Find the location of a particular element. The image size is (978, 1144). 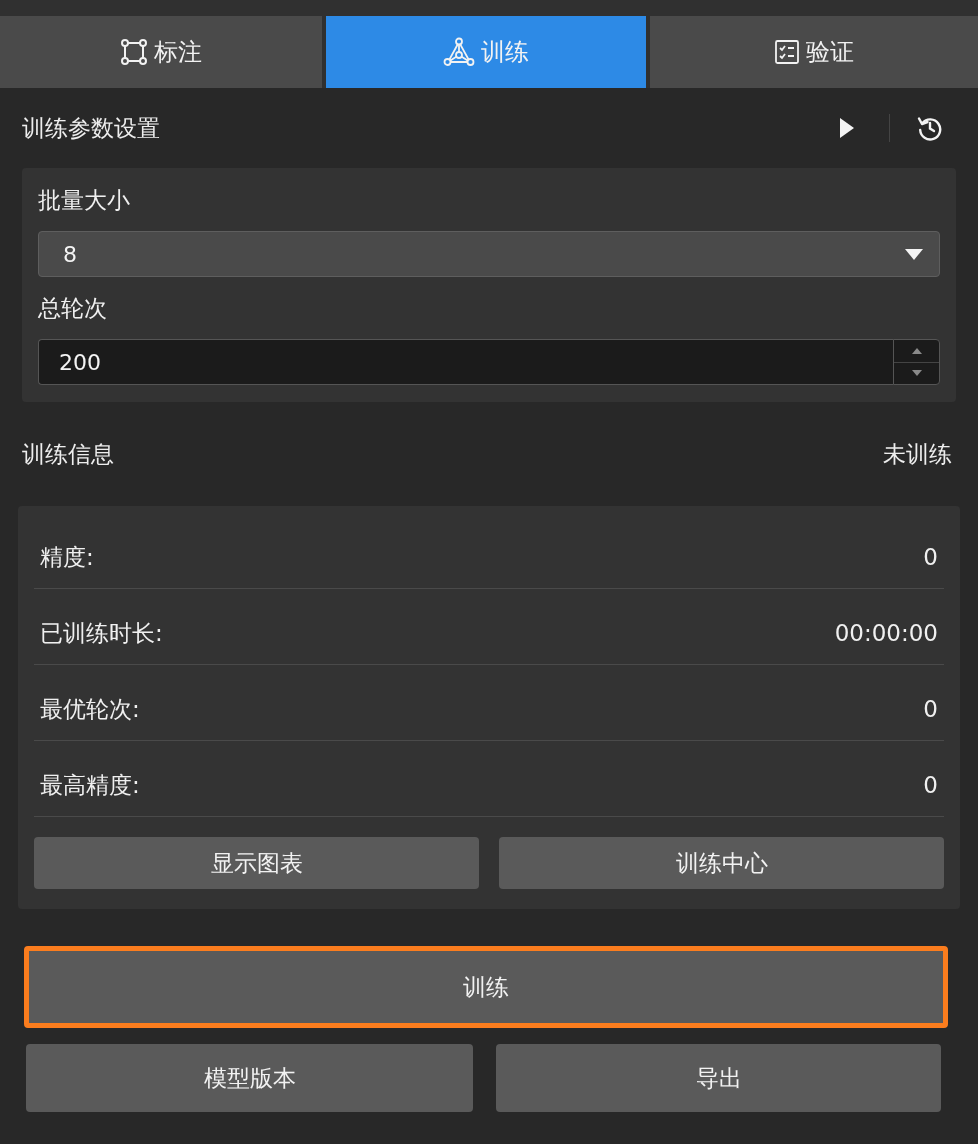

field-label: 总轮次 is located at coordinates (73, 308).